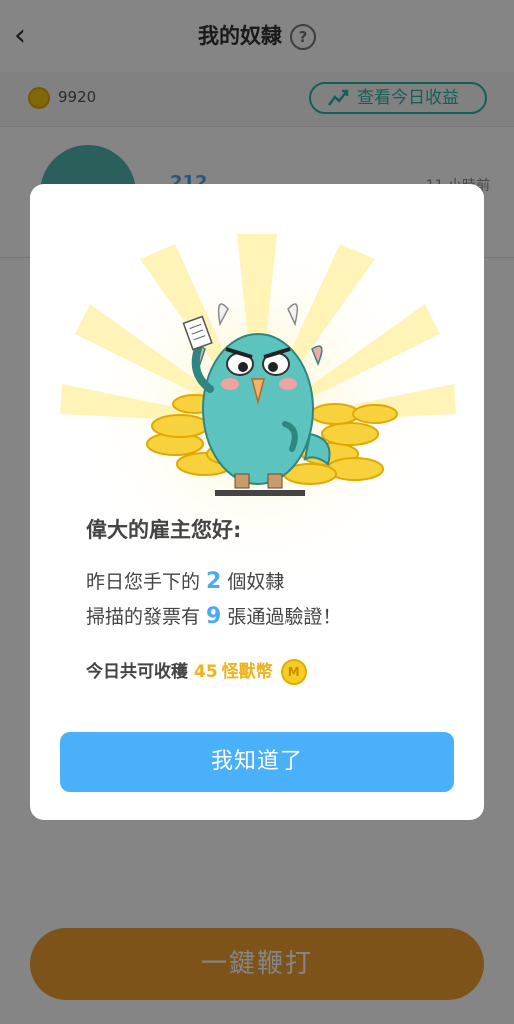 Image resolution: width=514 pixels, height=1024 pixels. I want to click on line1-prefix: 昨日您手下的, so click(143, 582).